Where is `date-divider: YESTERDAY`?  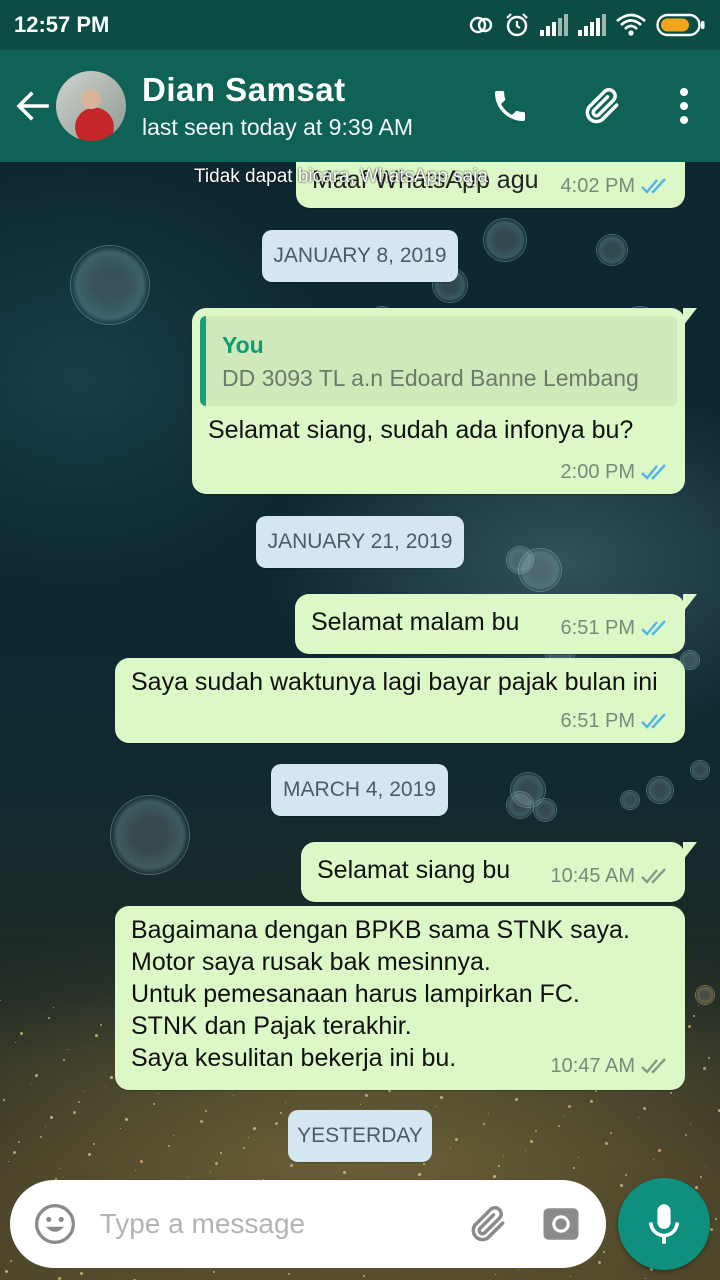 date-divider: YESTERDAY is located at coordinates (360, 1136).